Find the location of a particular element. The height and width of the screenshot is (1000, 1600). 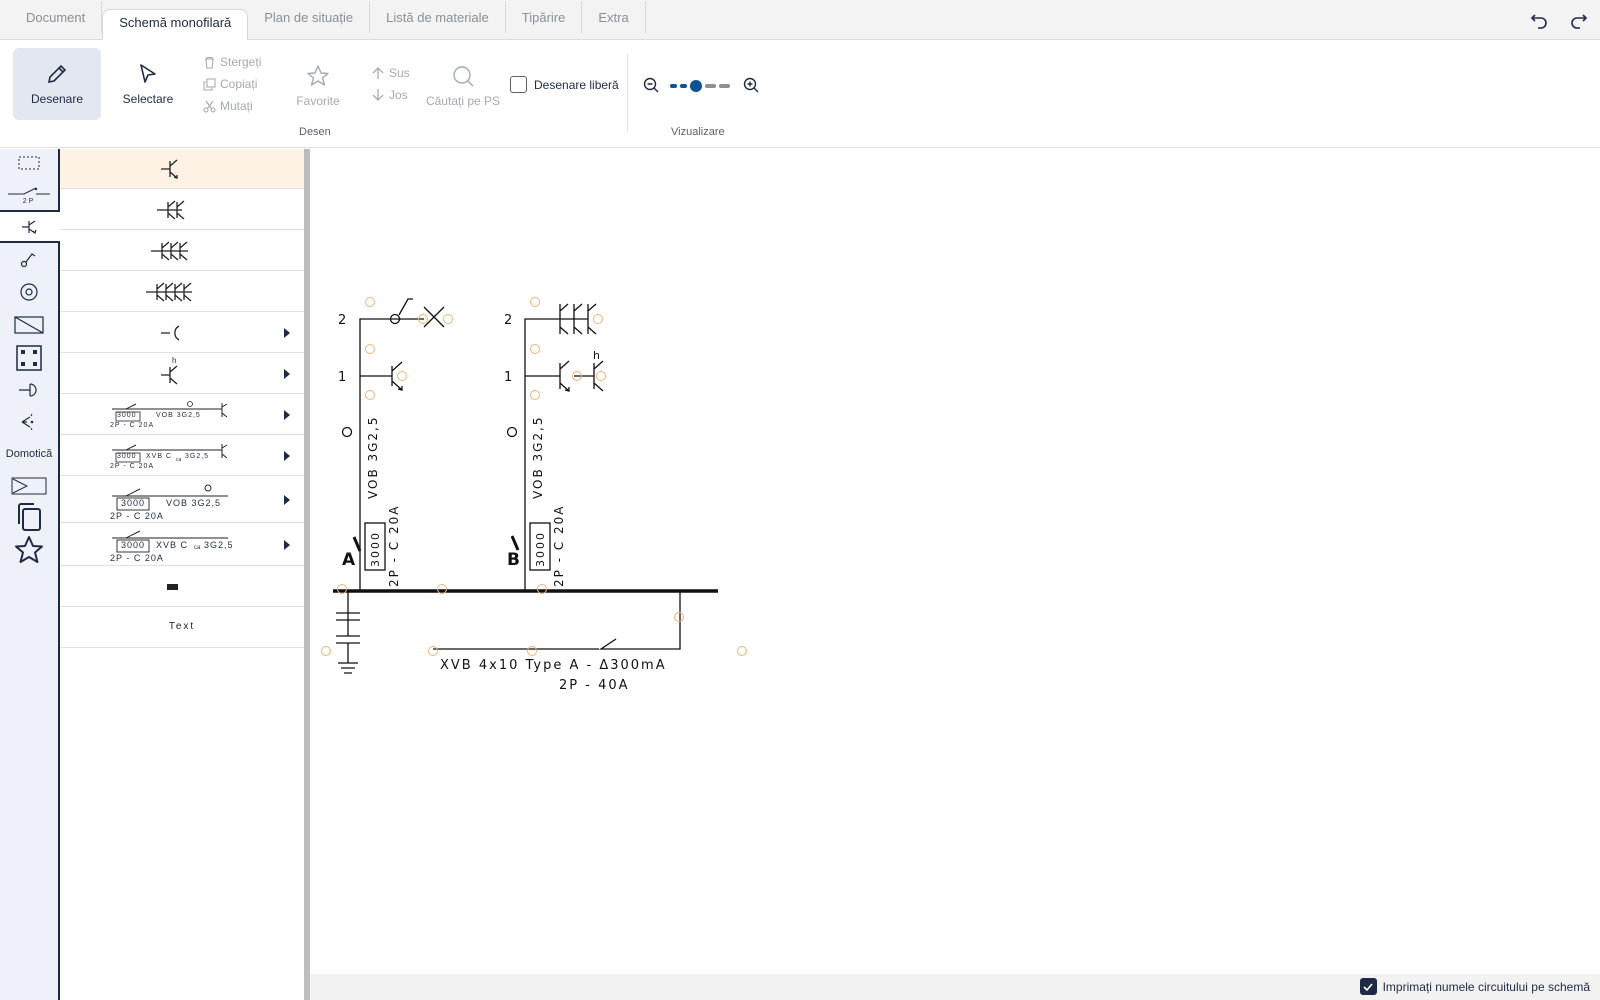

zoom-slider is located at coordinates (701, 86).